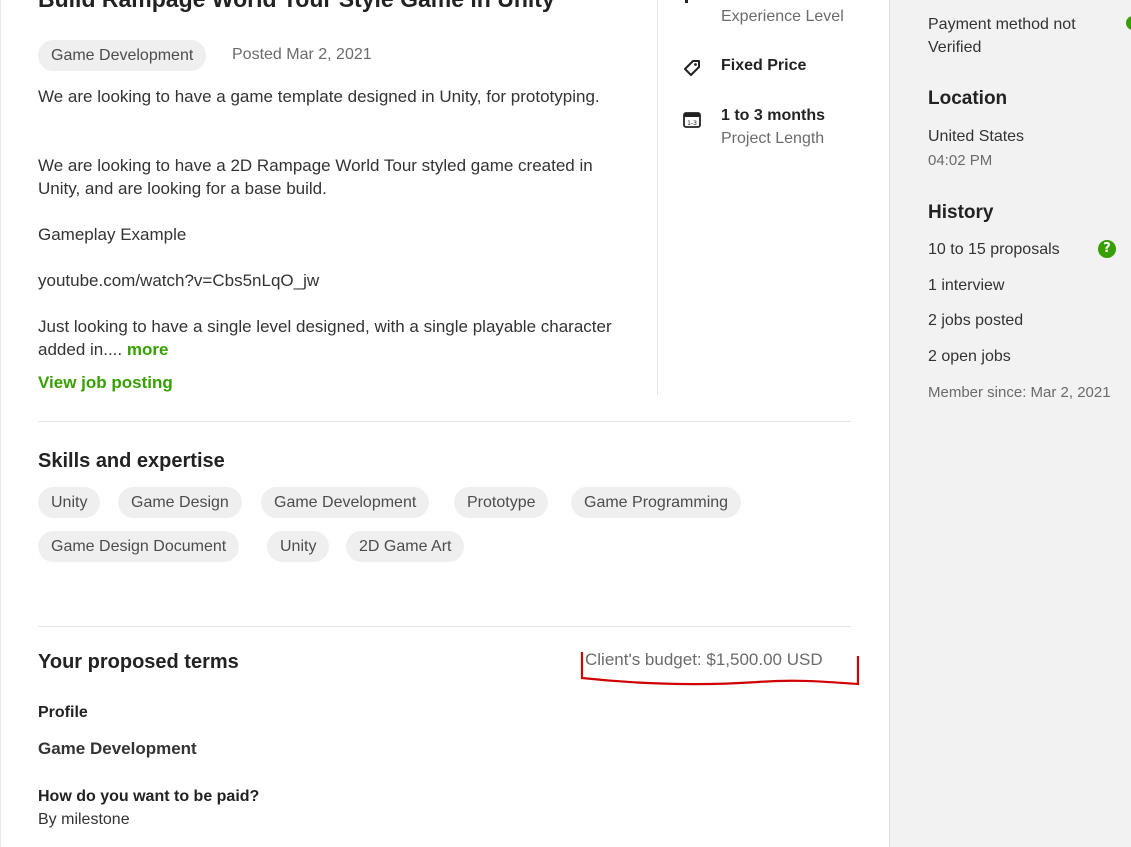 Image resolution: width=1131 pixels, height=847 pixels. I want to click on skill-chip: 2D Game Art, so click(405, 546).